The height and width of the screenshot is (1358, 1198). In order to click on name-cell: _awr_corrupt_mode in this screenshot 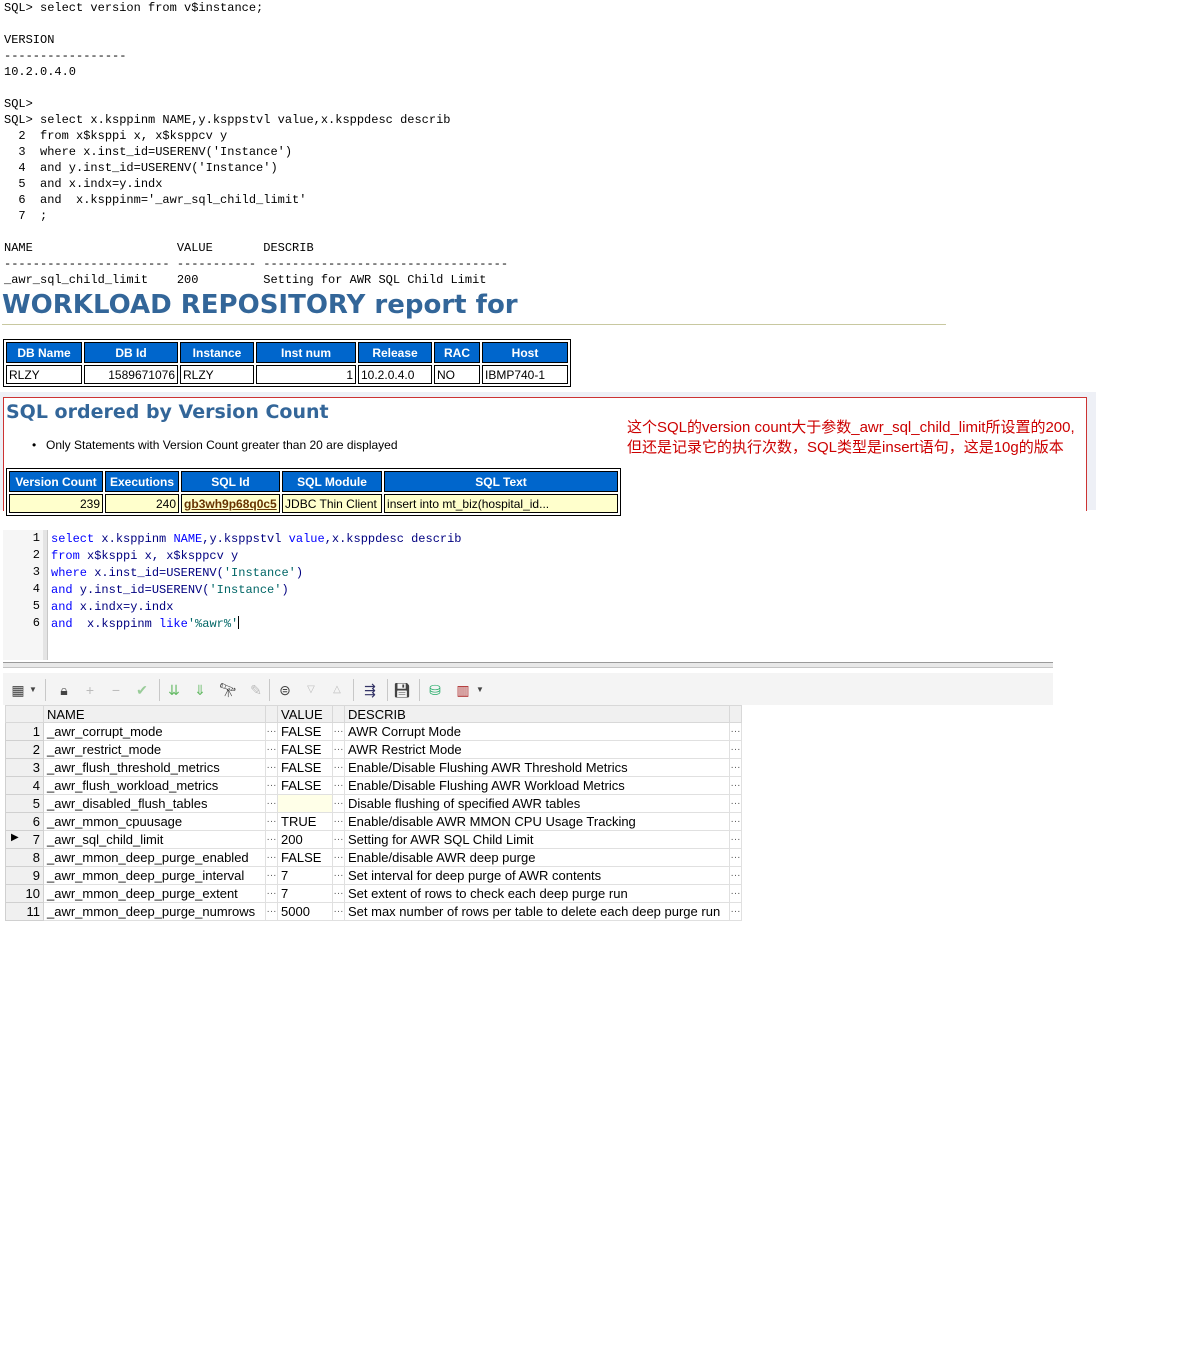, I will do `click(154, 731)`.